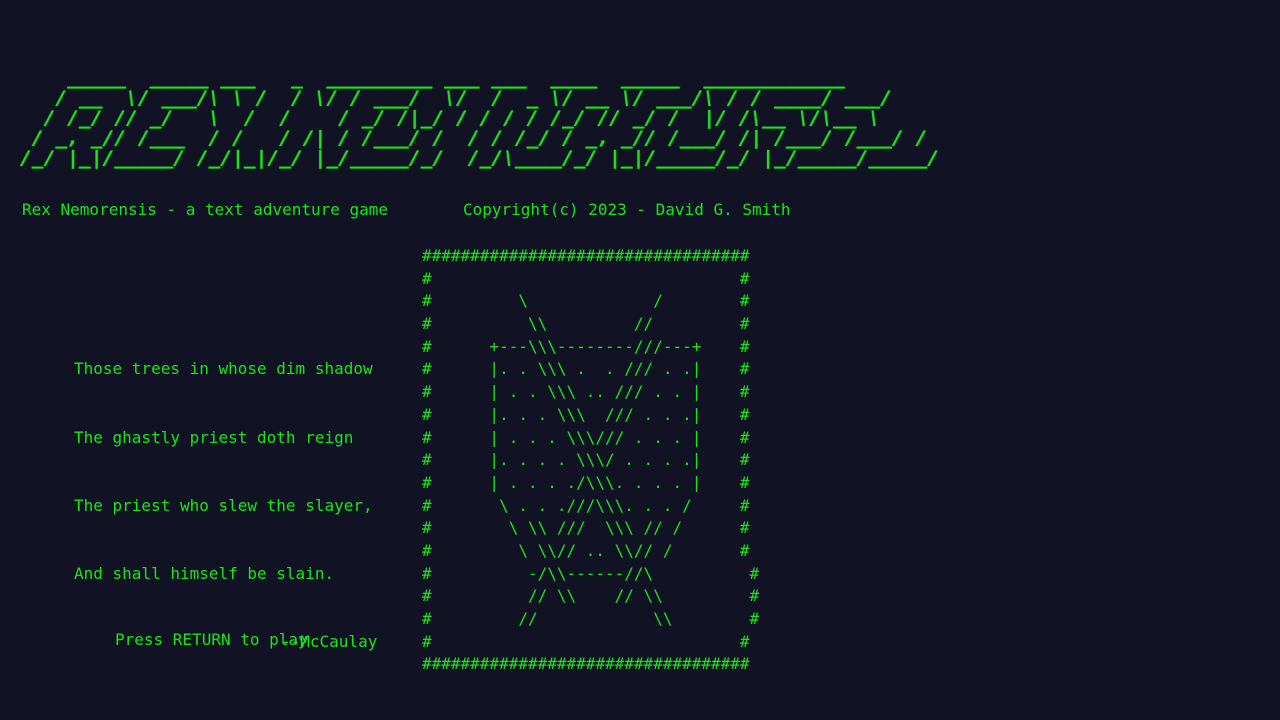 The image size is (1280, 720). What do you see at coordinates (591, 596) in the screenshot?
I see `art-line: # // \\ // \\ #` at bounding box center [591, 596].